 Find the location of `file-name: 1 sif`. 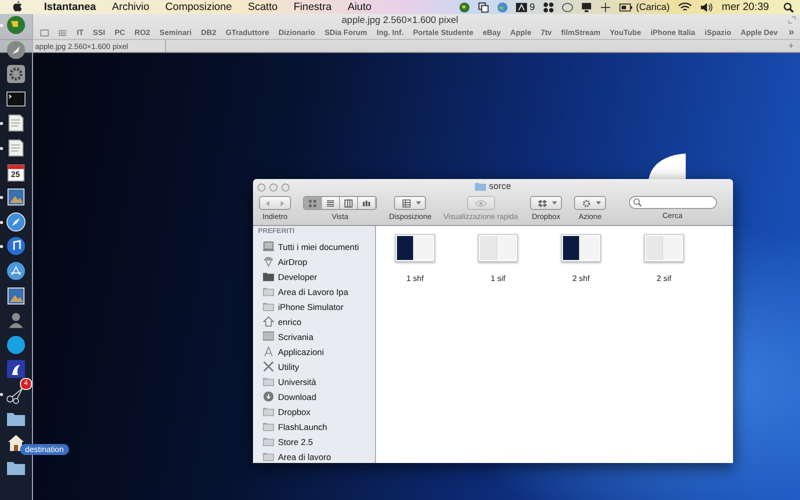

file-name: 1 sif is located at coordinates (498, 278).